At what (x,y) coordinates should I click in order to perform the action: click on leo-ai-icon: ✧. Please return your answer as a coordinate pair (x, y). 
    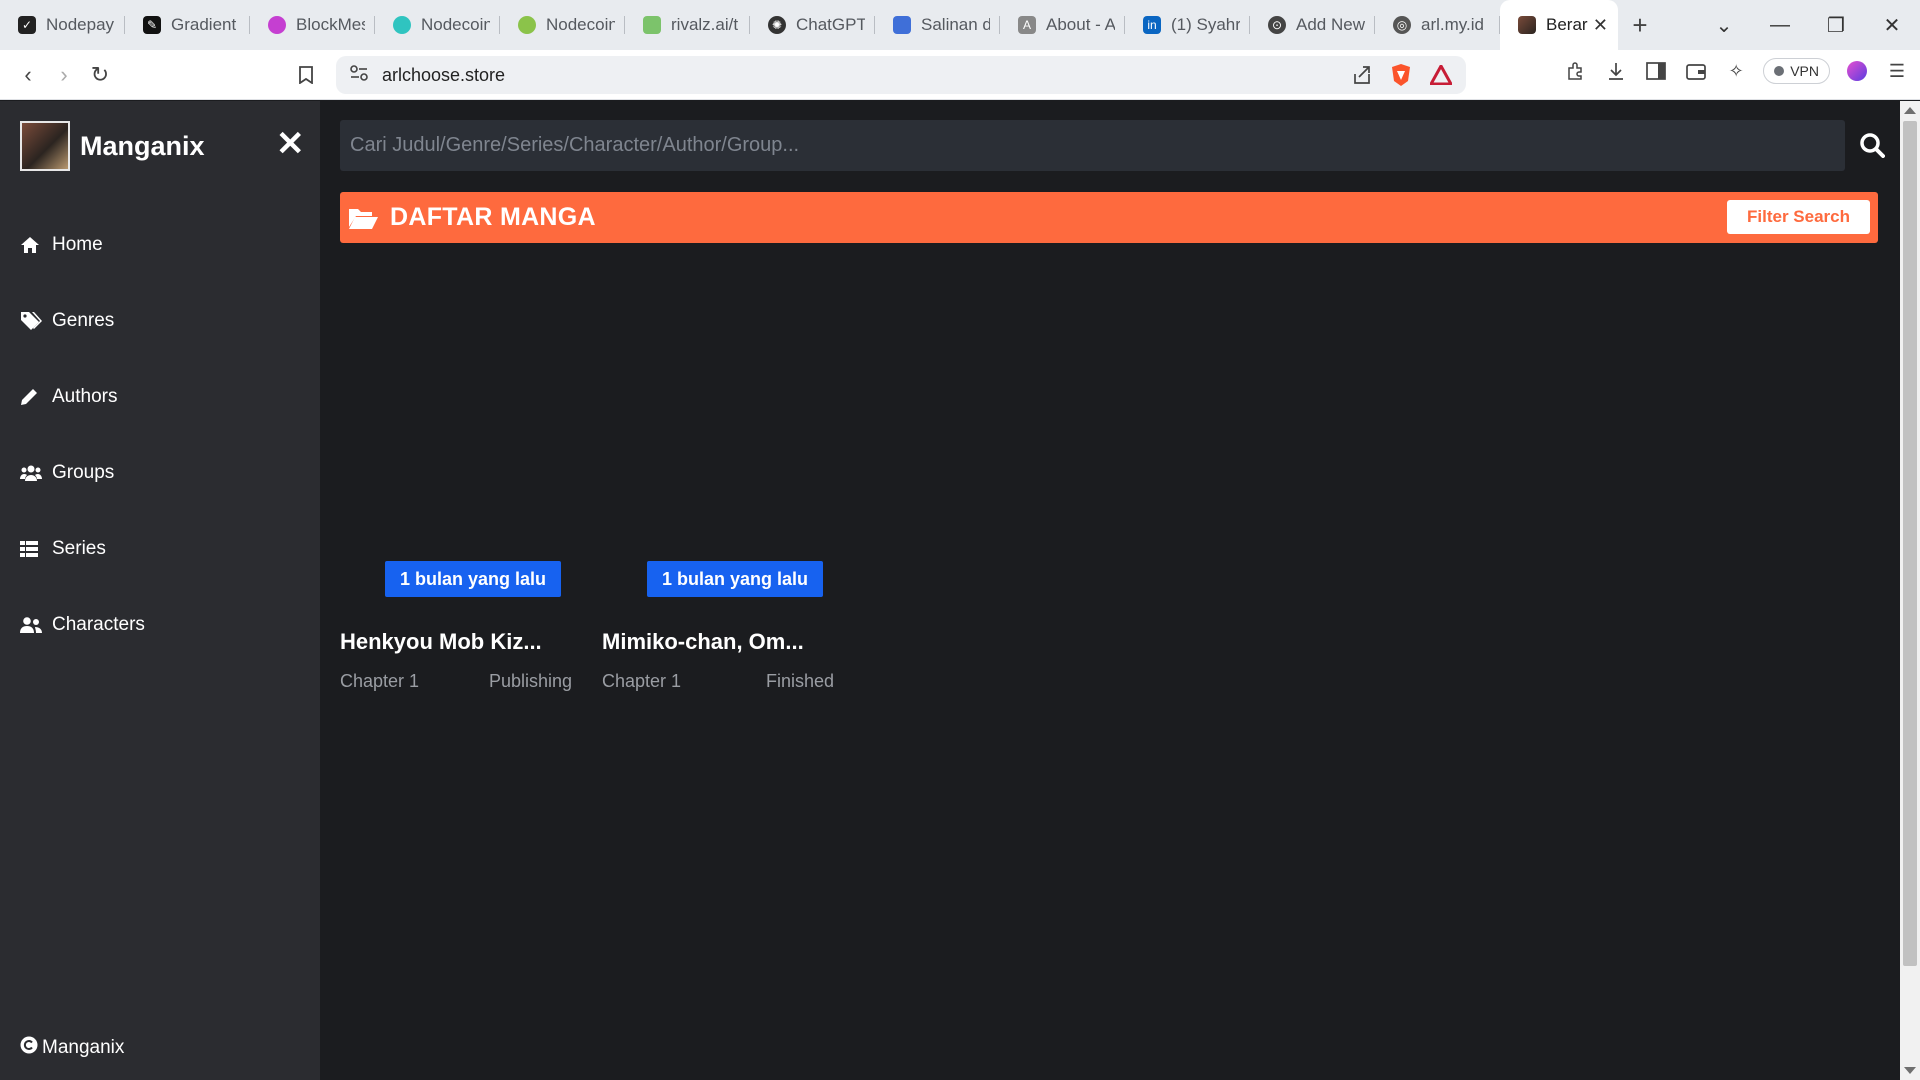
    Looking at the image, I should click on (1736, 71).